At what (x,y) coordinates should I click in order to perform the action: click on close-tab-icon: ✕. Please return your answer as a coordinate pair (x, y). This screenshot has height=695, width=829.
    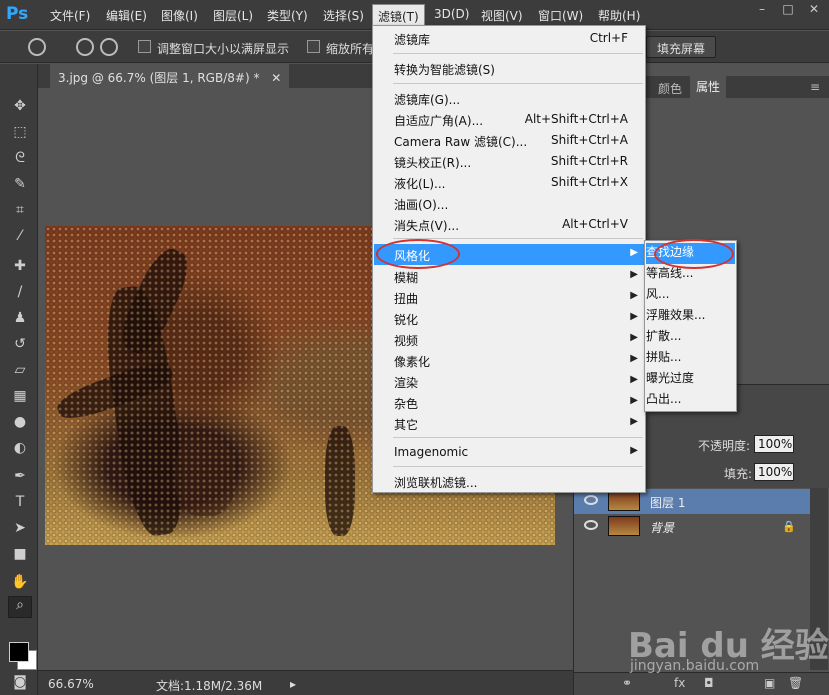
    Looking at the image, I should click on (276, 78).